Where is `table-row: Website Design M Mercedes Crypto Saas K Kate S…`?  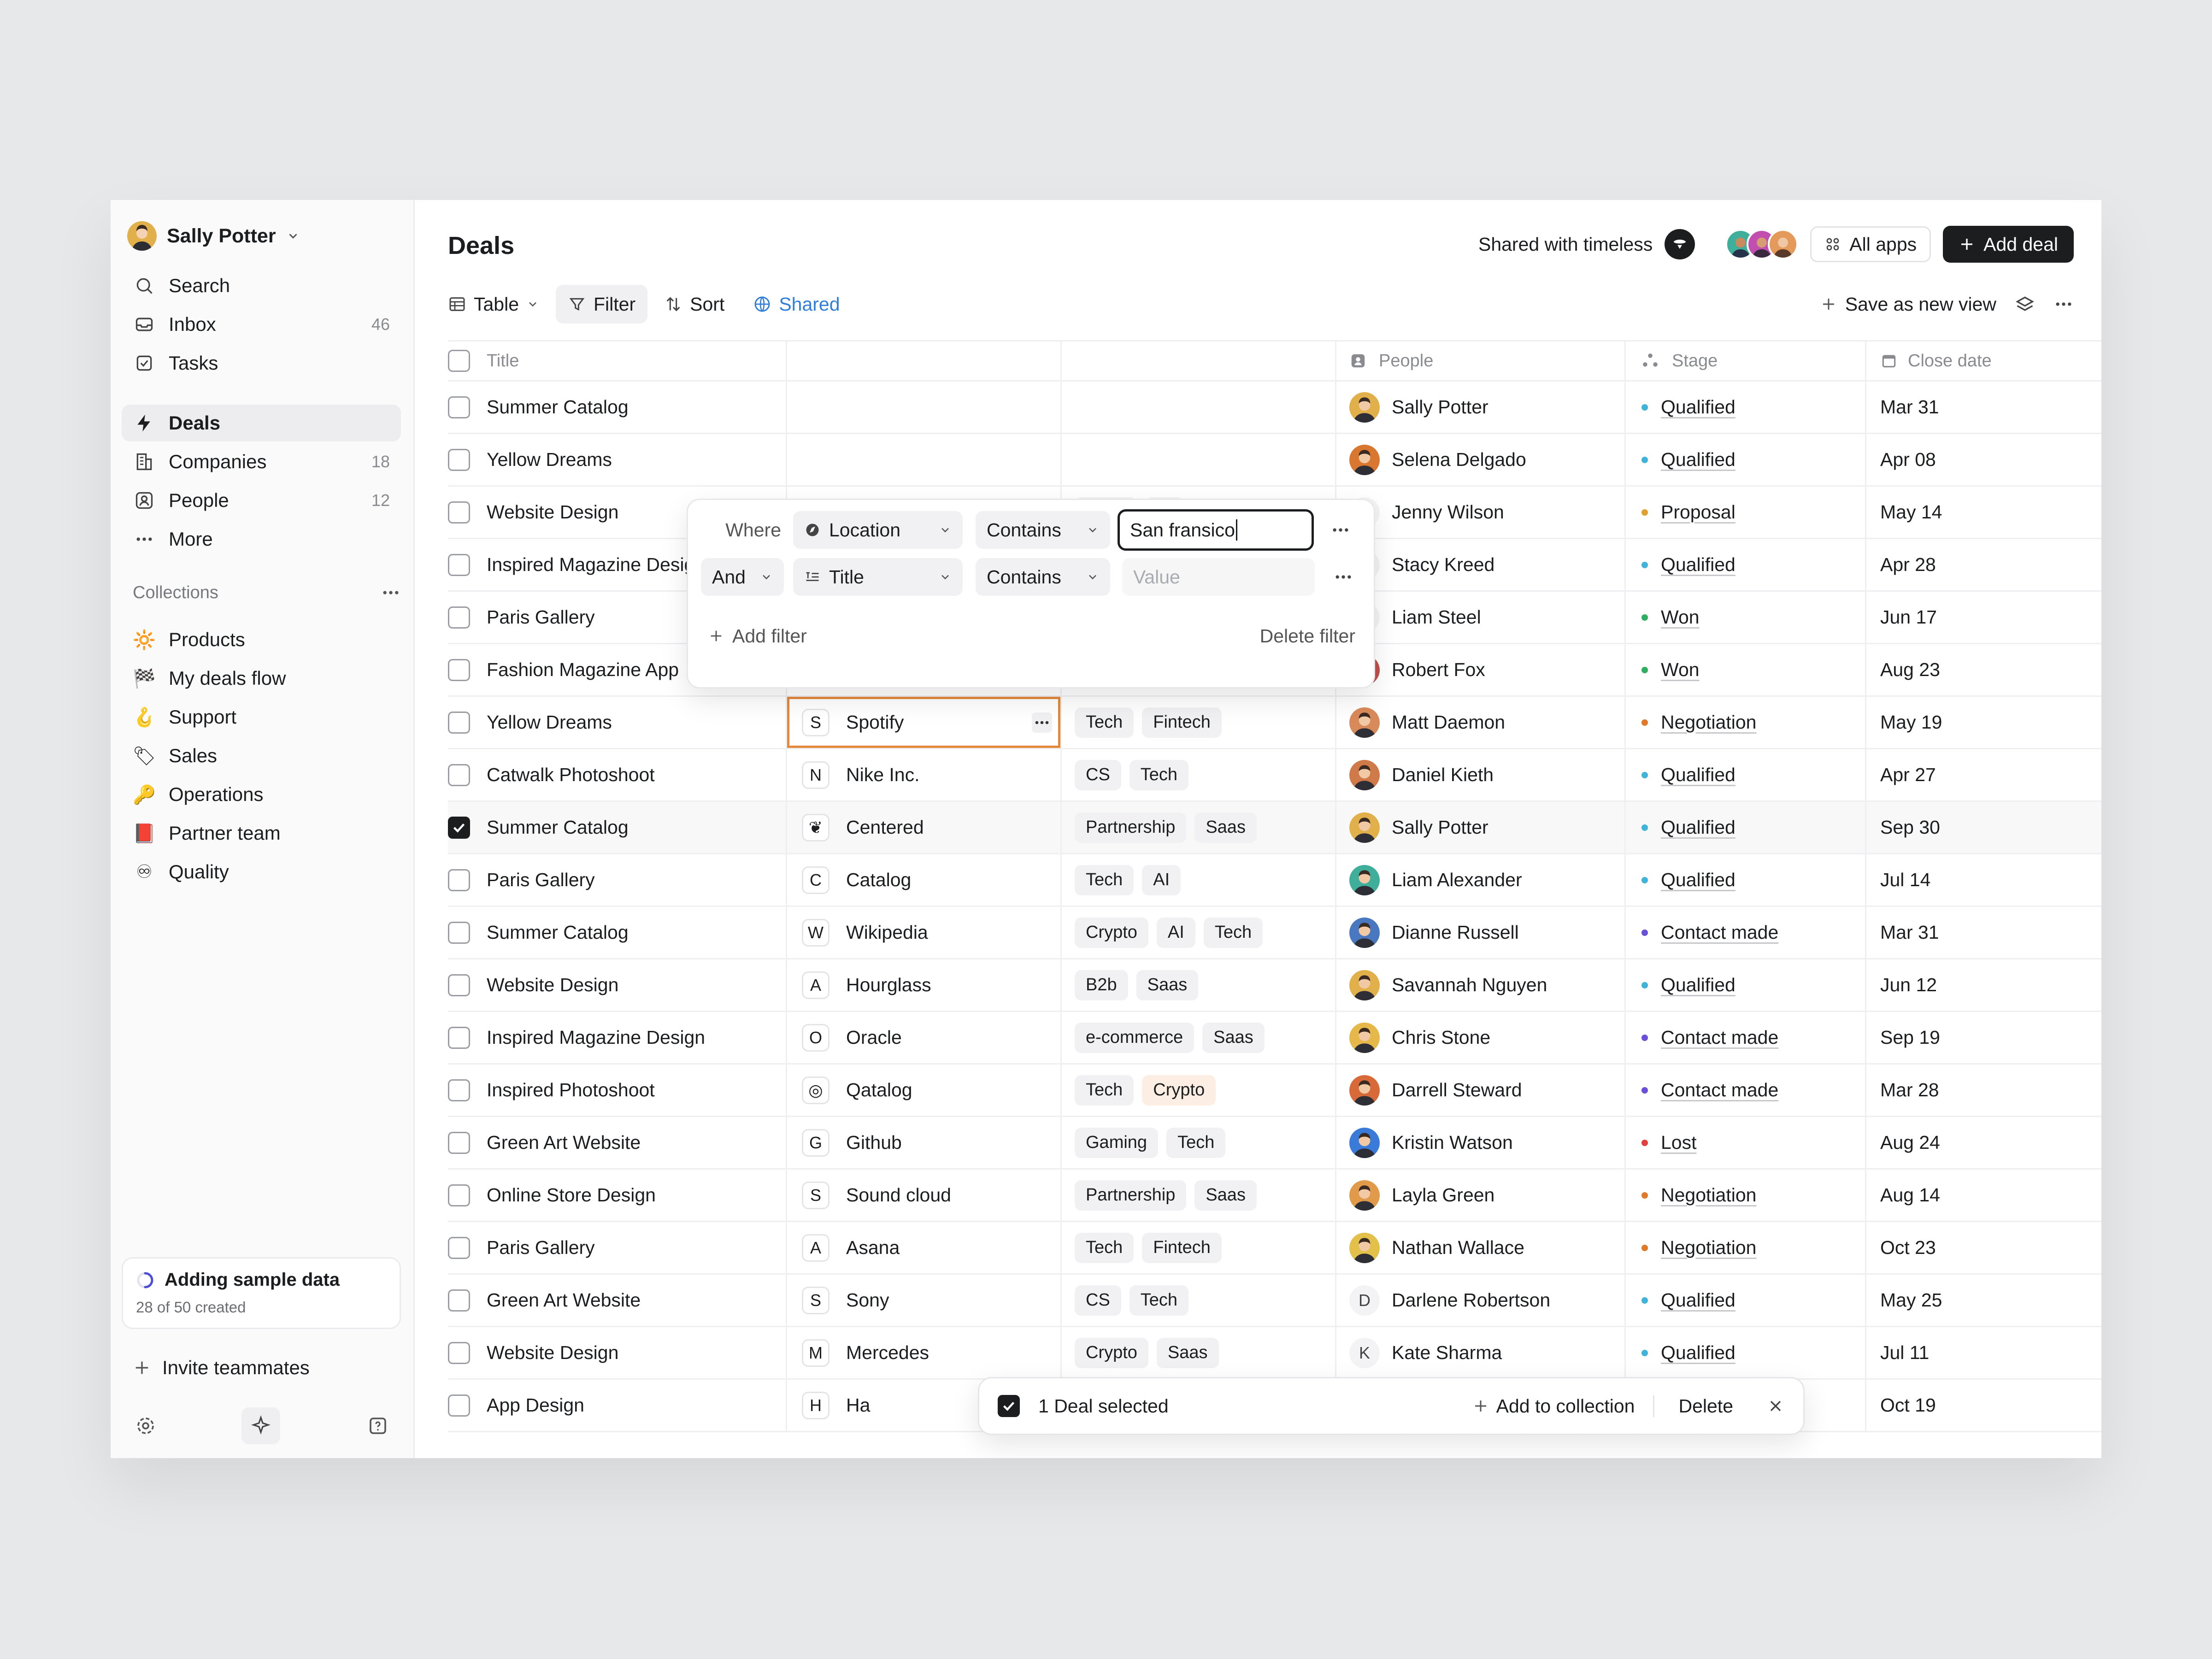
table-row: Website Design M Mercedes Crypto Saas K Kate S… is located at coordinates (1274, 1353).